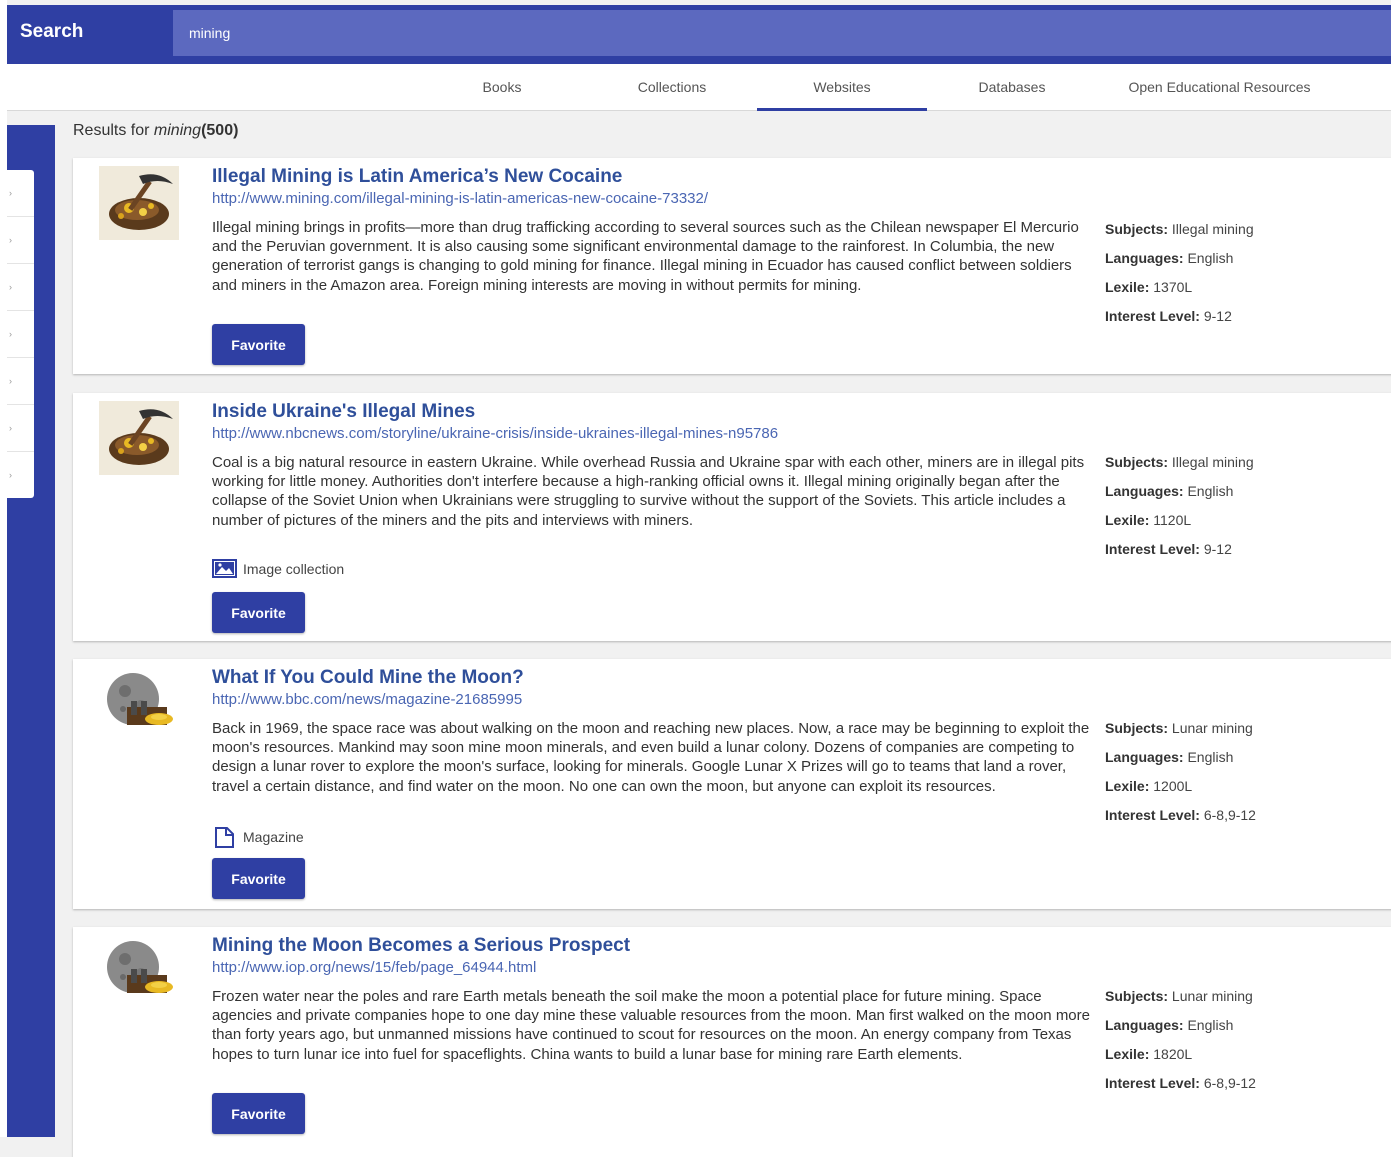 This screenshot has width=1391, height=1157. Describe the element at coordinates (368, 678) in the screenshot. I see `result-title-link: What If You Could Mine the Moon?` at that location.